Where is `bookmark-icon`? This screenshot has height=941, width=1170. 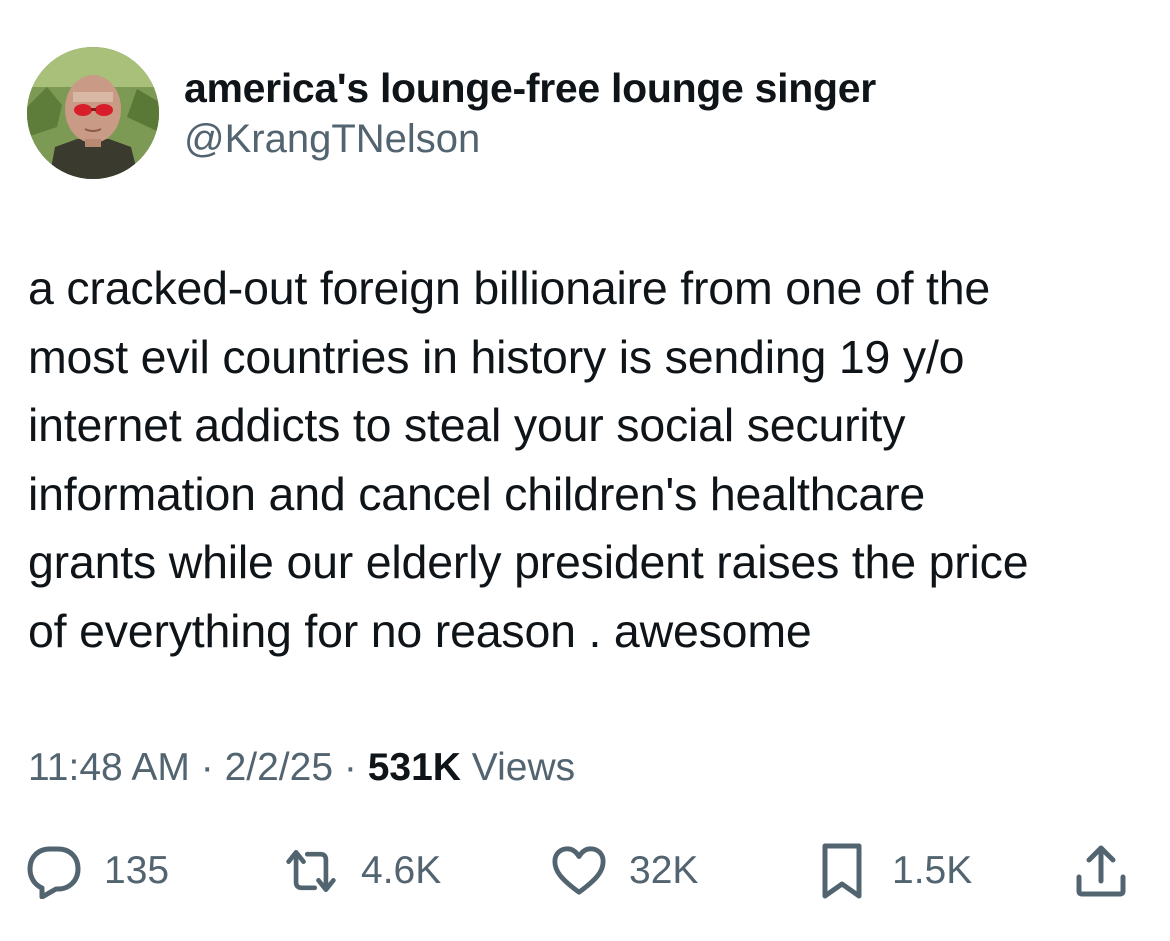
bookmark-icon is located at coordinates (842, 871).